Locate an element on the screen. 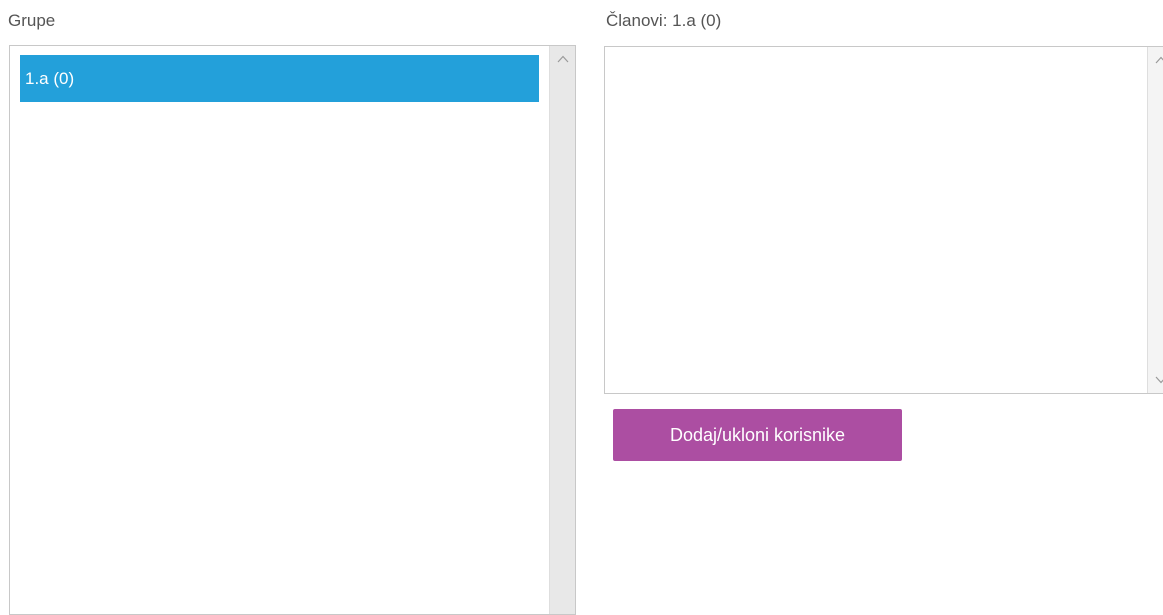  members-scrollbar is located at coordinates (1155, 220).